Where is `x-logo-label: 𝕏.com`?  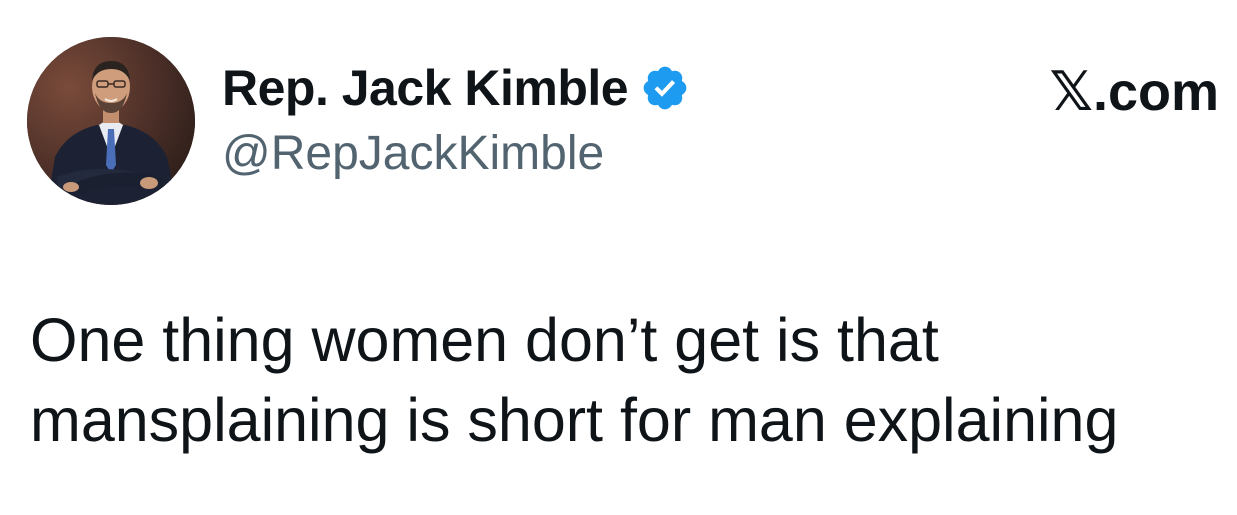 x-logo-label: 𝕏.com is located at coordinates (1134, 92).